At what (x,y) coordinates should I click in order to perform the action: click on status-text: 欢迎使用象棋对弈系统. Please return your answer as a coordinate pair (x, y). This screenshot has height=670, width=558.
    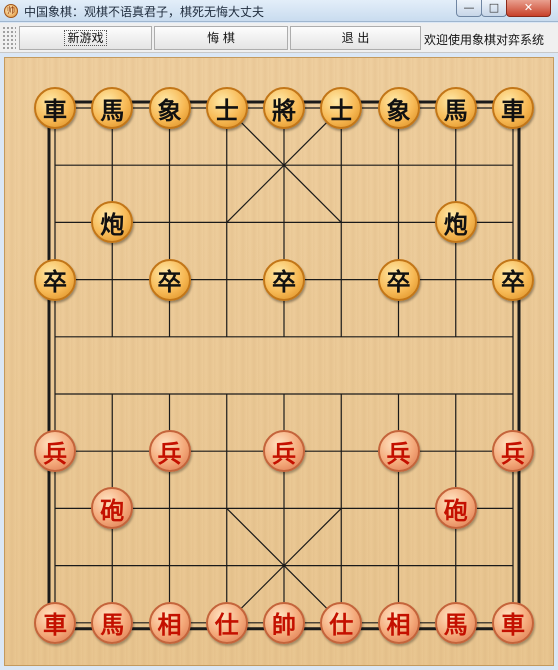
    Looking at the image, I should click on (484, 40).